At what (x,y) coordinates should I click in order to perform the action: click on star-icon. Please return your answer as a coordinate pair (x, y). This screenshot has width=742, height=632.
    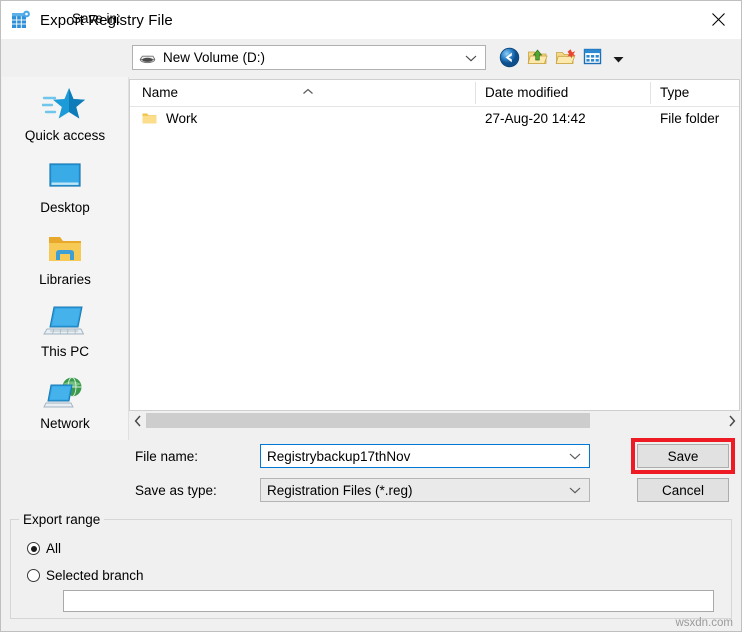
    Looking at the image, I should click on (65, 103).